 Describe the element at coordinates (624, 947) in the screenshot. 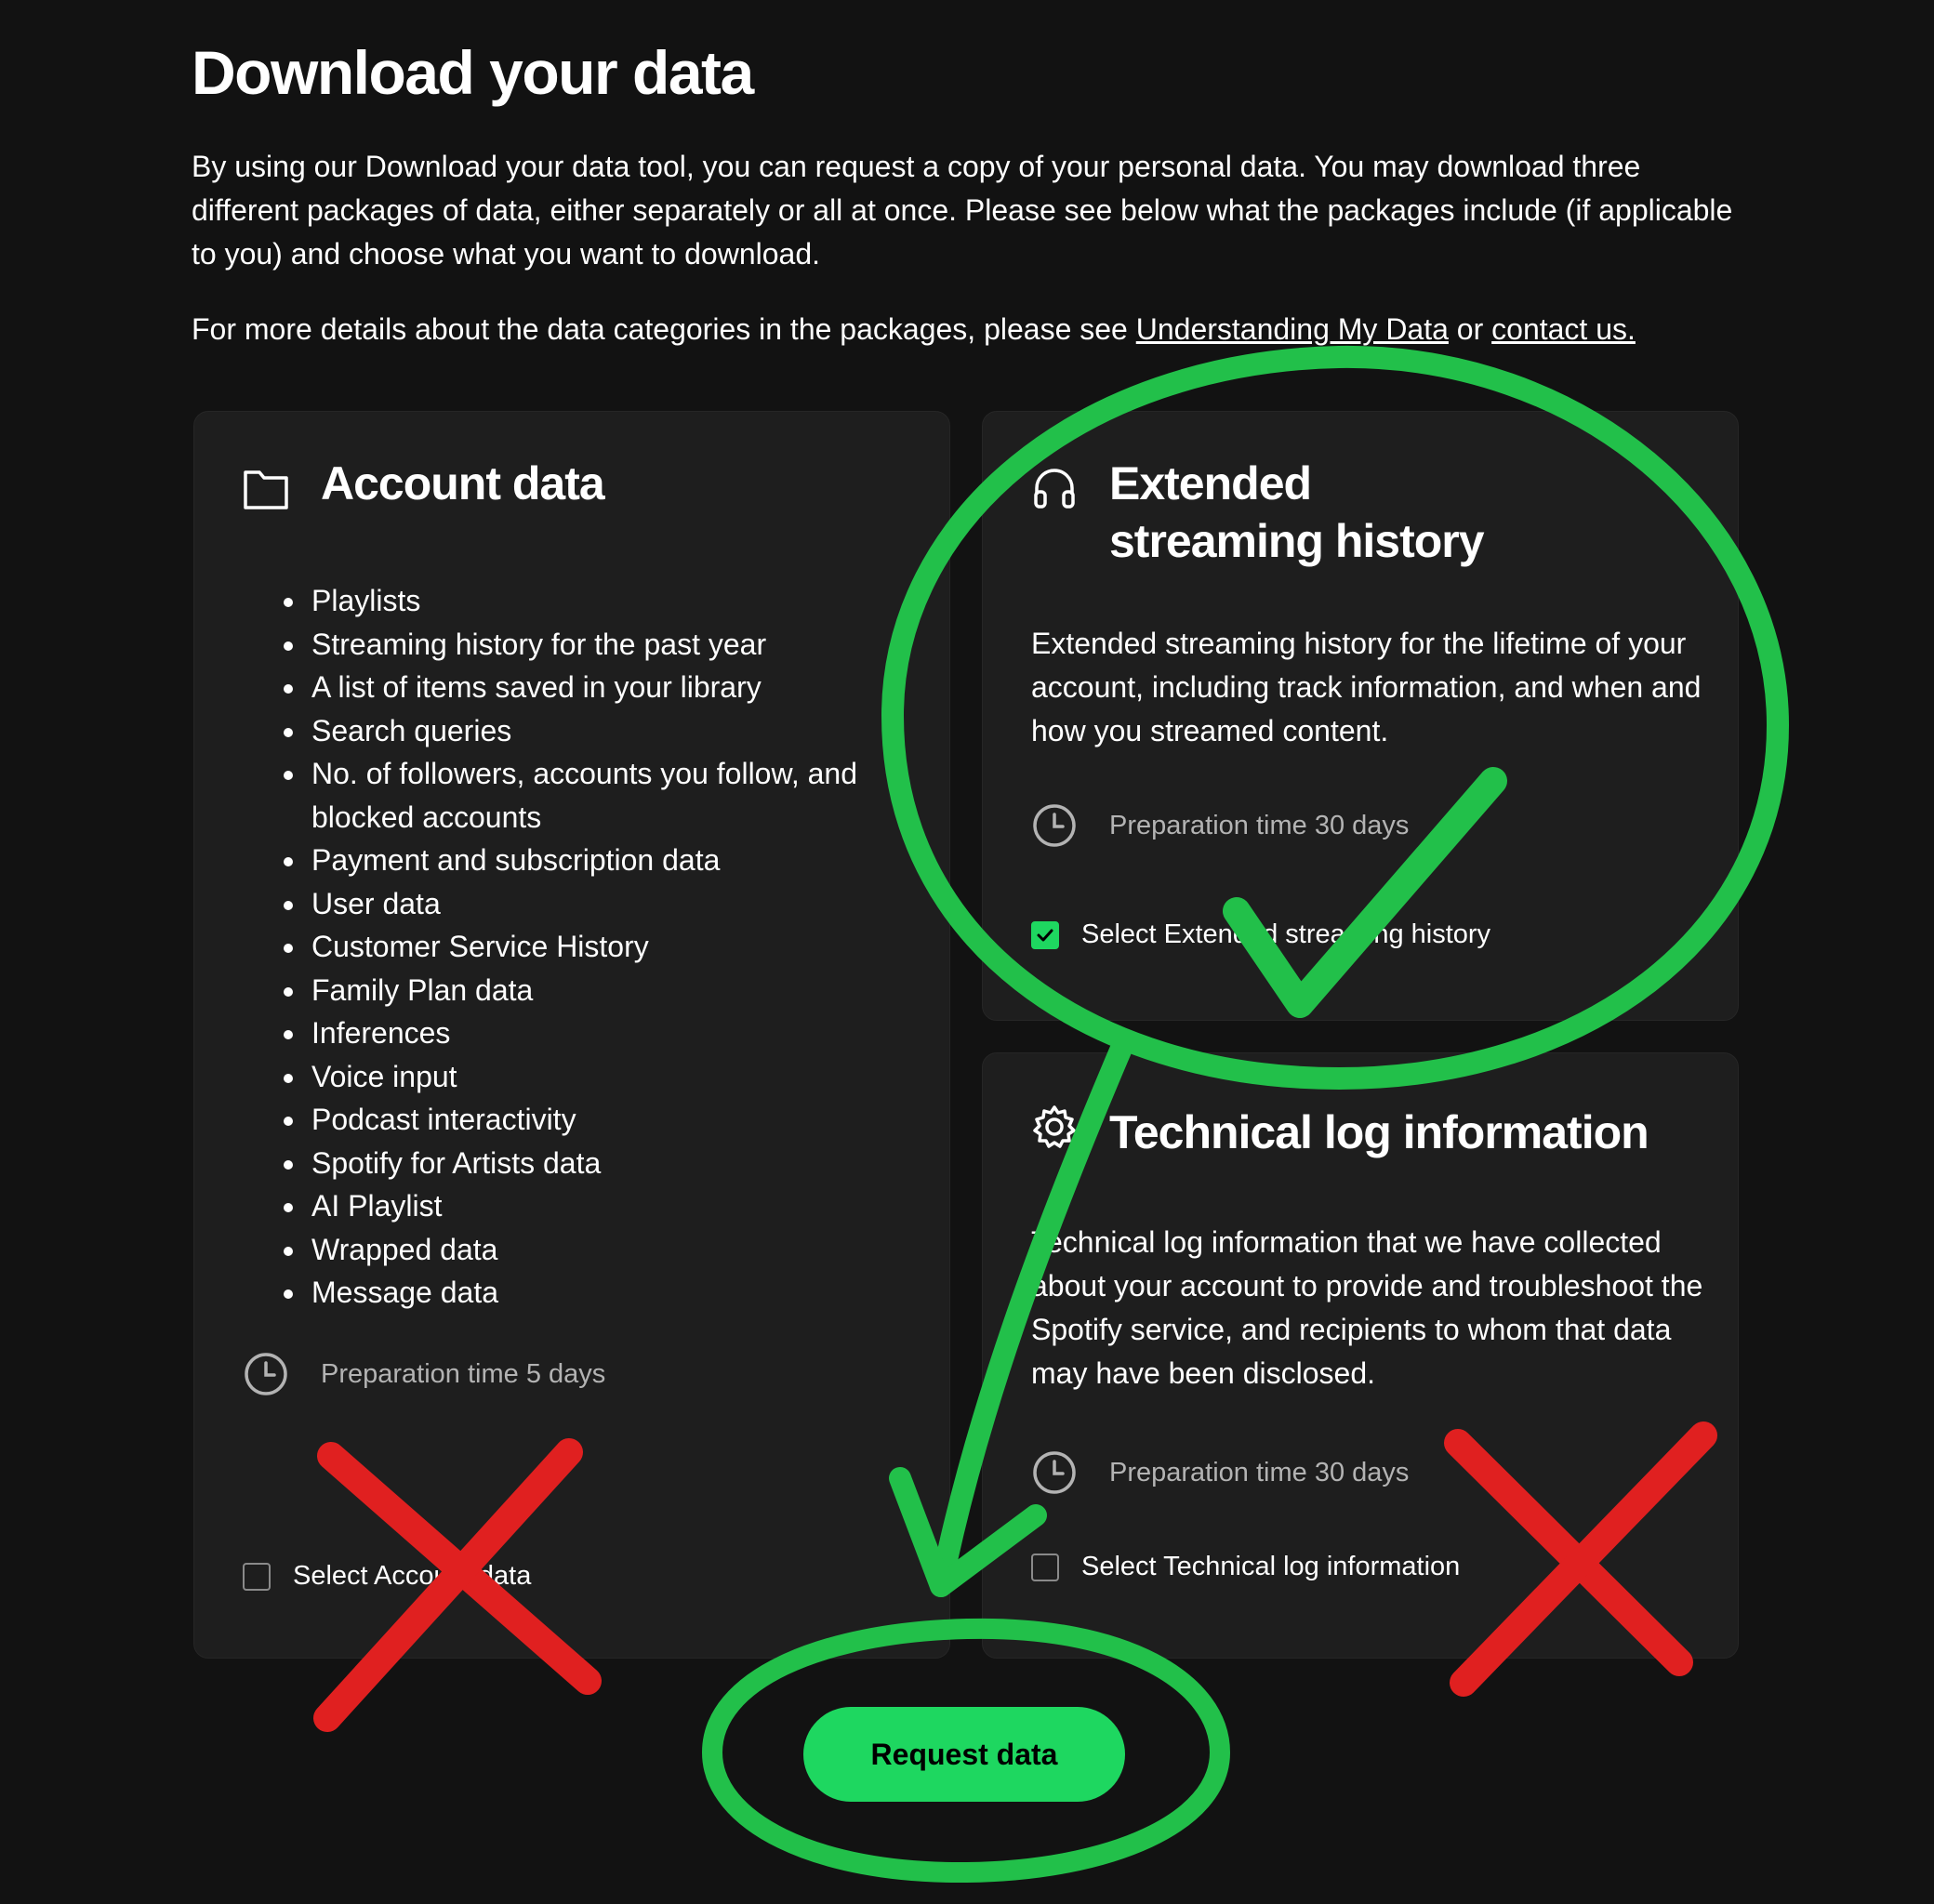

I see `account-data-list-item: Customer Service History` at that location.